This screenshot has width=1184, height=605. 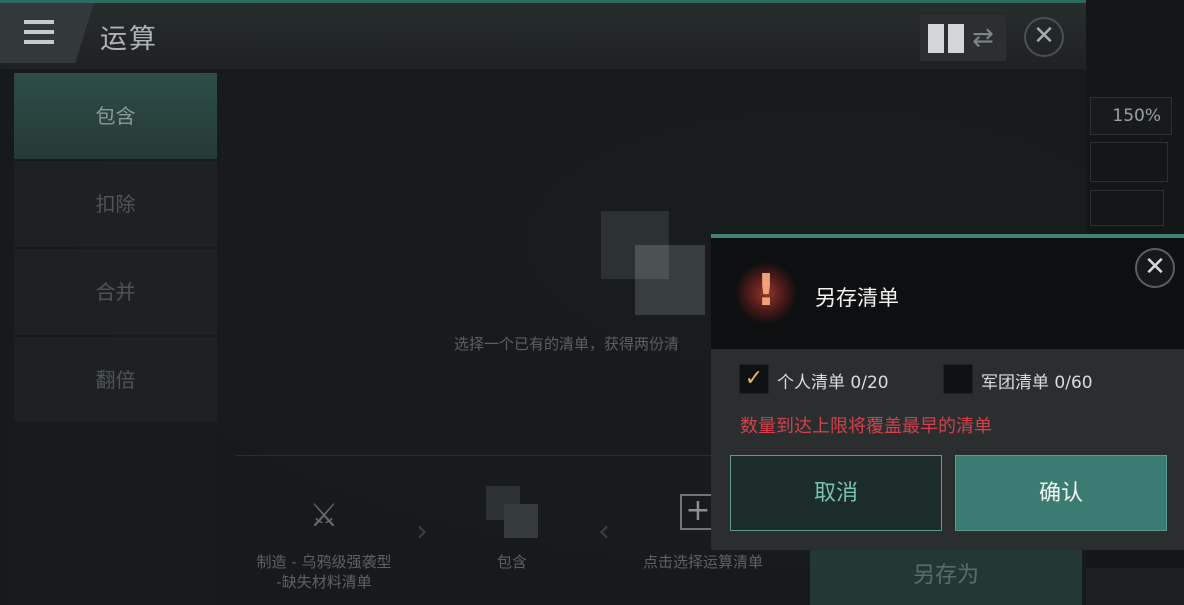 What do you see at coordinates (836, 493) in the screenshot?
I see `cancel-button: 取消` at bounding box center [836, 493].